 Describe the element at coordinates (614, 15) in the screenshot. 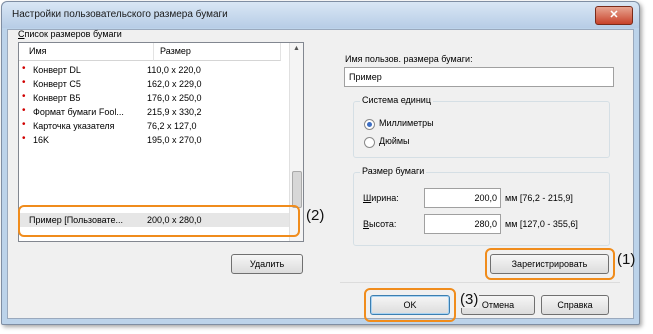

I see `close-icon: ✕` at that location.